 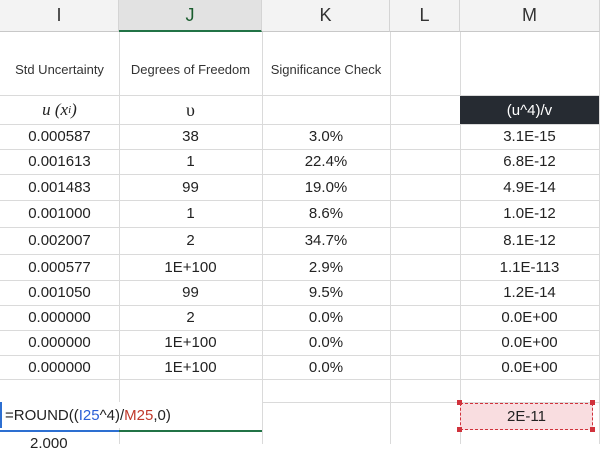 I want to click on formula-suffix: ,0), so click(x=162, y=415).